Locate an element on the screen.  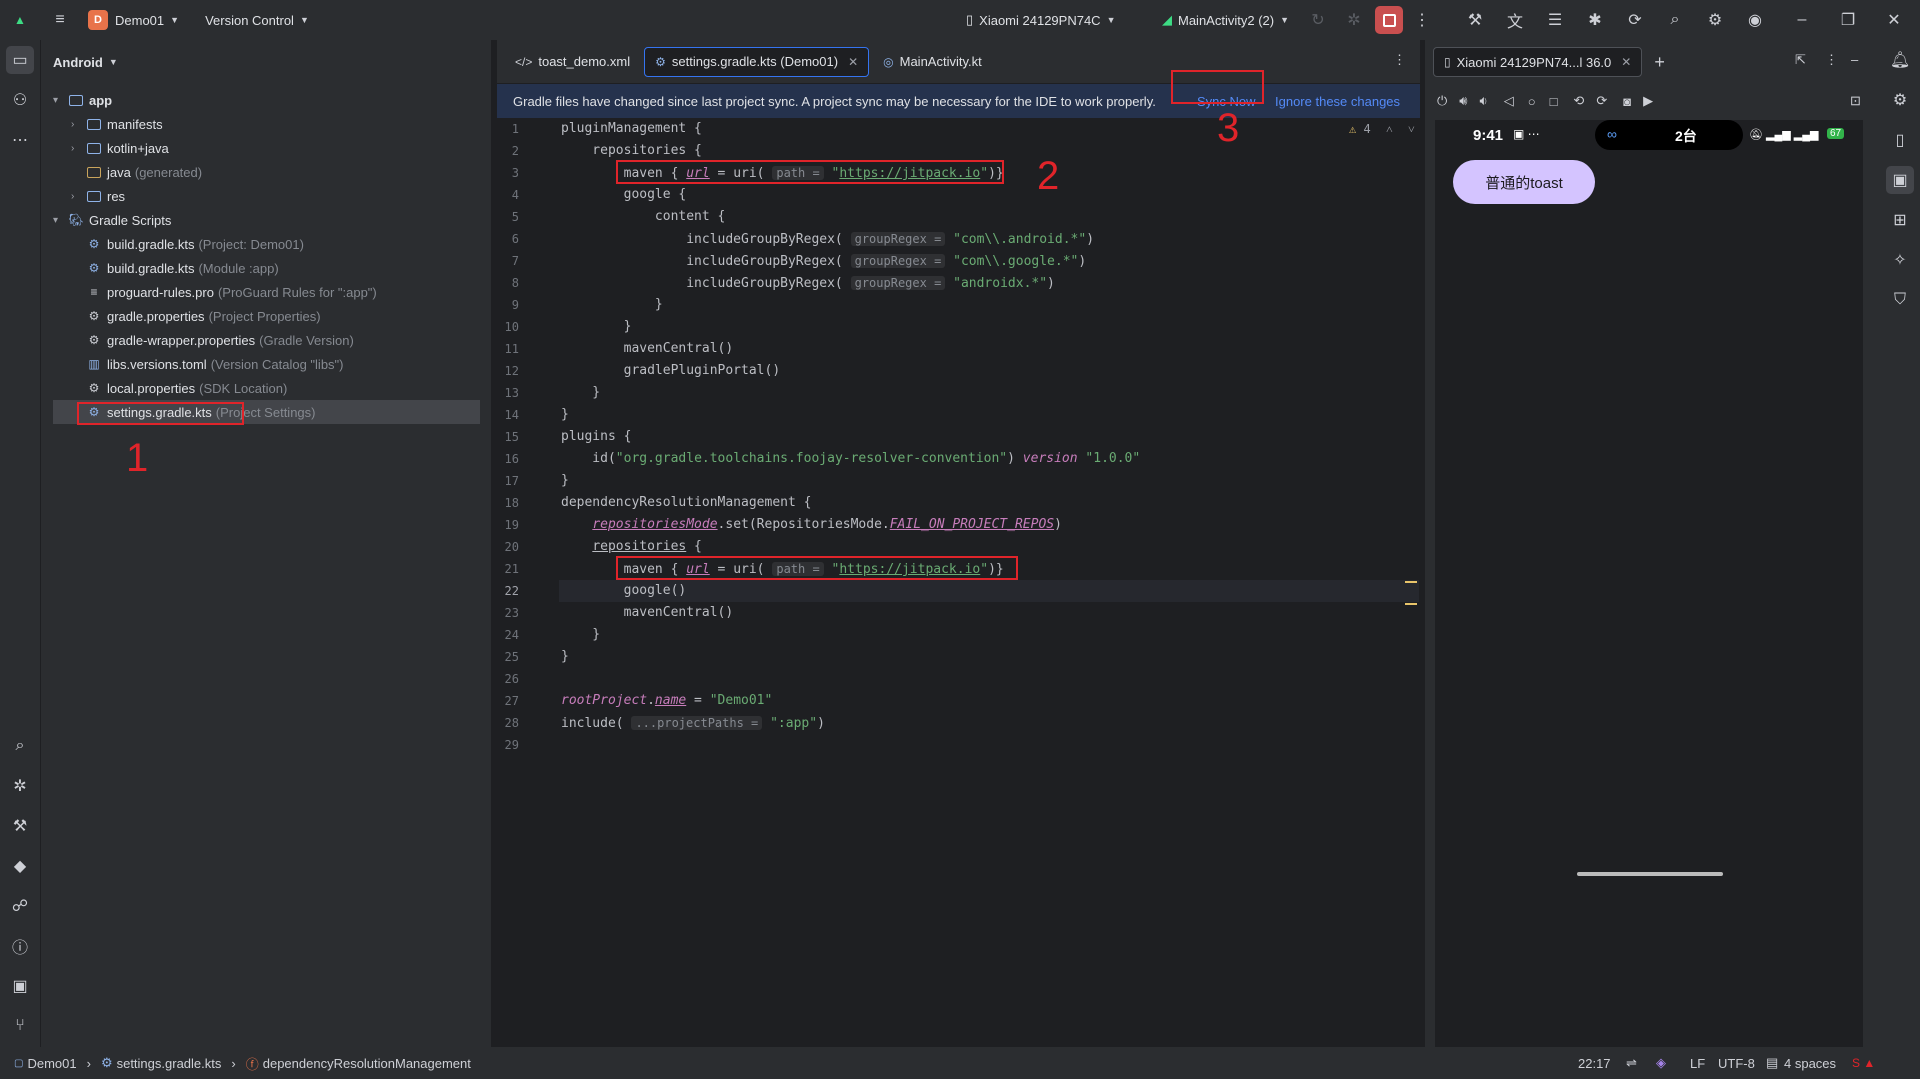
sdk-manager-icon: ⚒ is located at coordinates (1475, 20).